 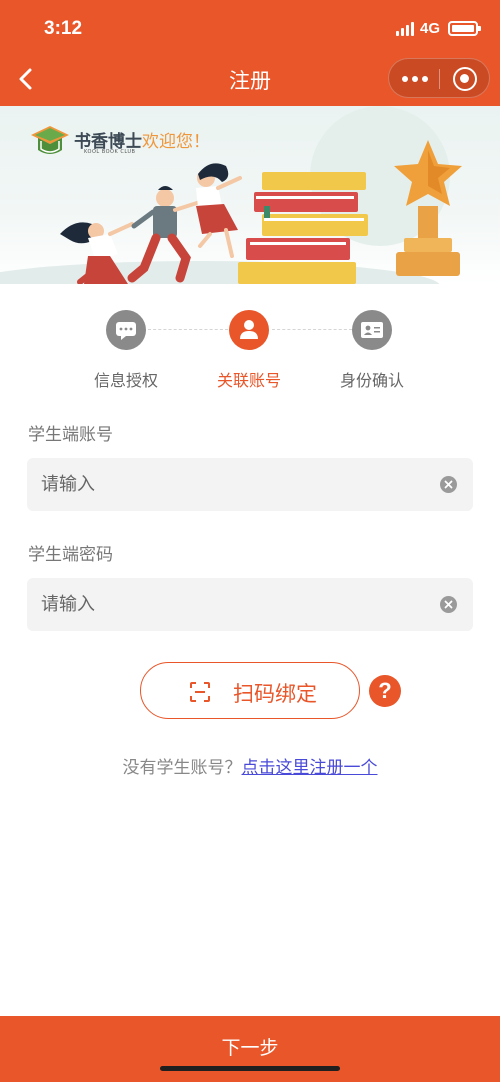 What do you see at coordinates (250, 28) in the screenshot?
I see `status-bar: 3:12 4G` at bounding box center [250, 28].